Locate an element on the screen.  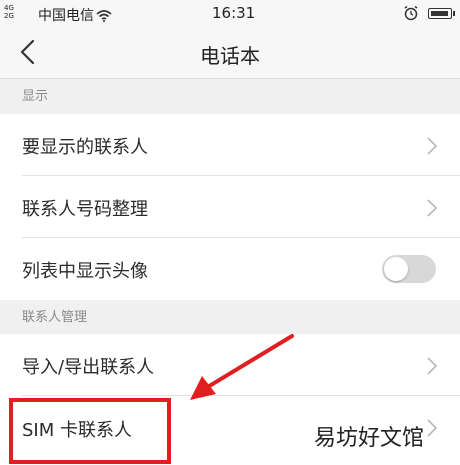
wifi-icon is located at coordinates (104, 16).